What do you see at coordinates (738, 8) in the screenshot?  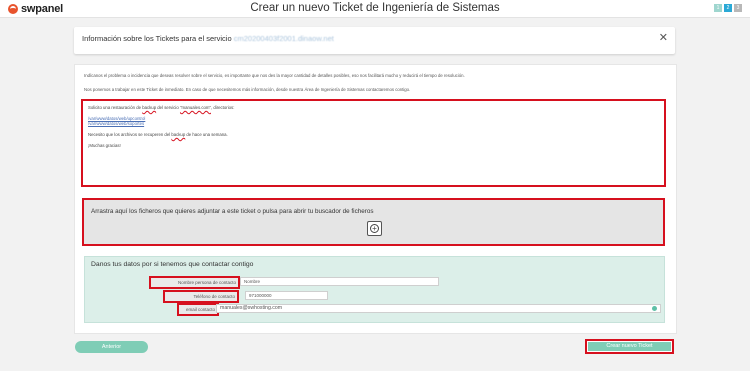 I see `step-3: 3` at bounding box center [738, 8].